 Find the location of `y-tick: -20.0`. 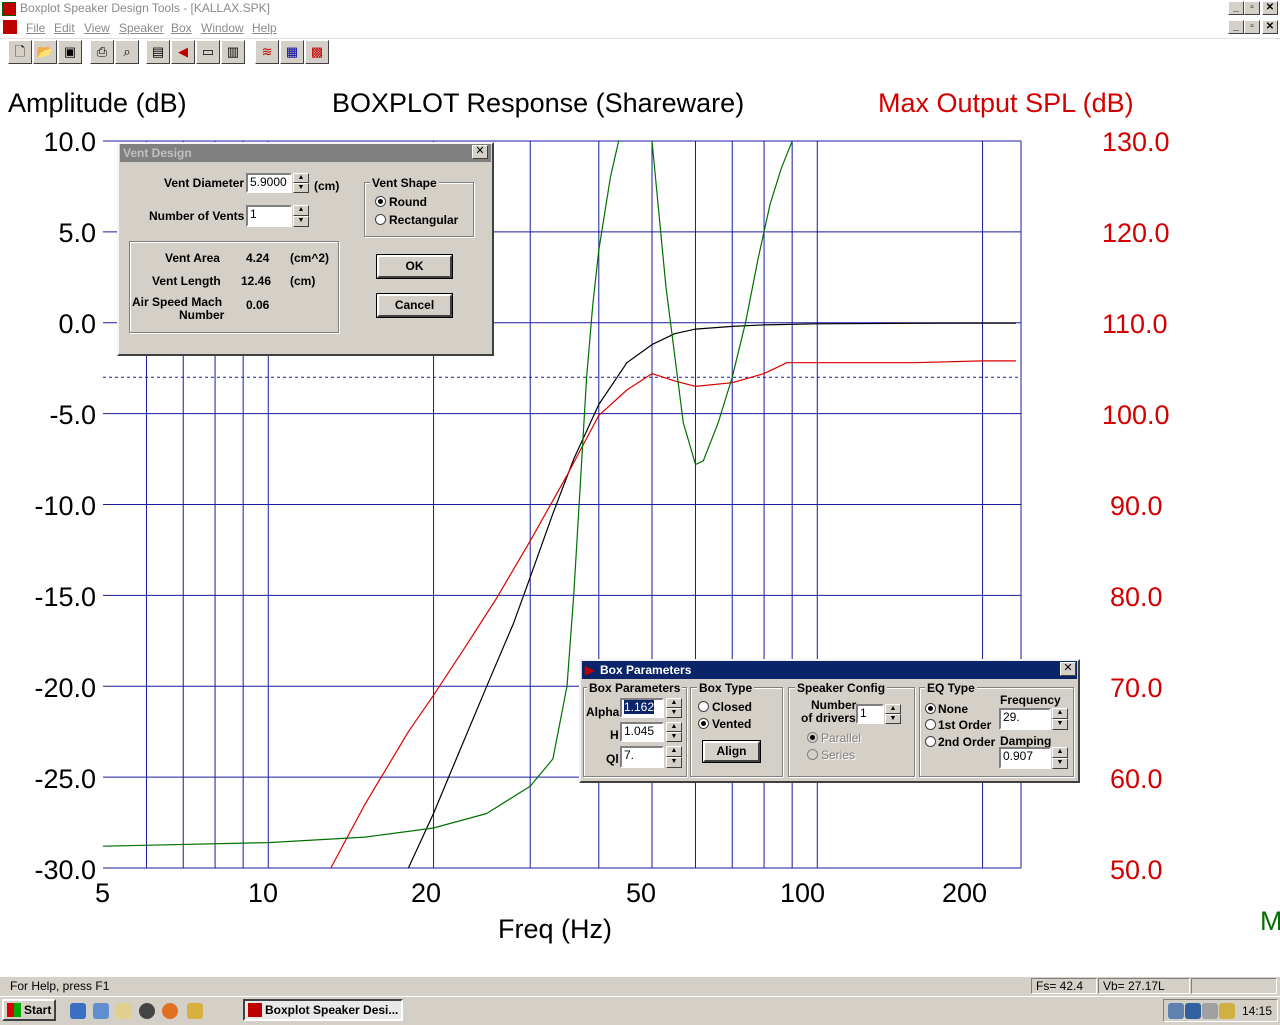

y-tick: -20.0 is located at coordinates (65, 688).